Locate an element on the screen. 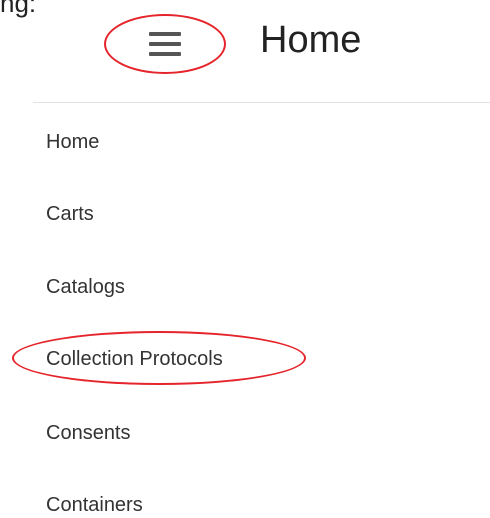 The image size is (490, 518). sidebar-item-home: Home is located at coordinates (72, 142).